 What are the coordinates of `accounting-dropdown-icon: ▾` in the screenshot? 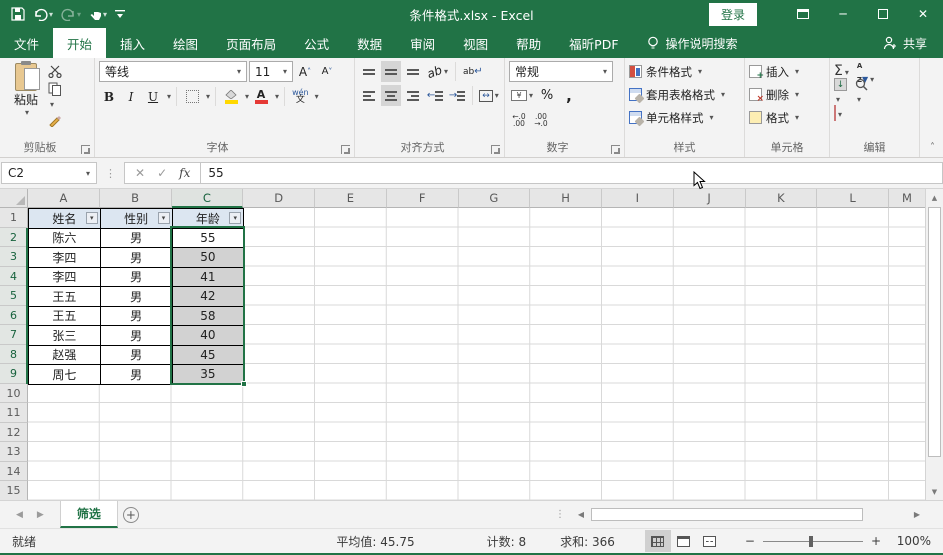 It's located at (531, 95).